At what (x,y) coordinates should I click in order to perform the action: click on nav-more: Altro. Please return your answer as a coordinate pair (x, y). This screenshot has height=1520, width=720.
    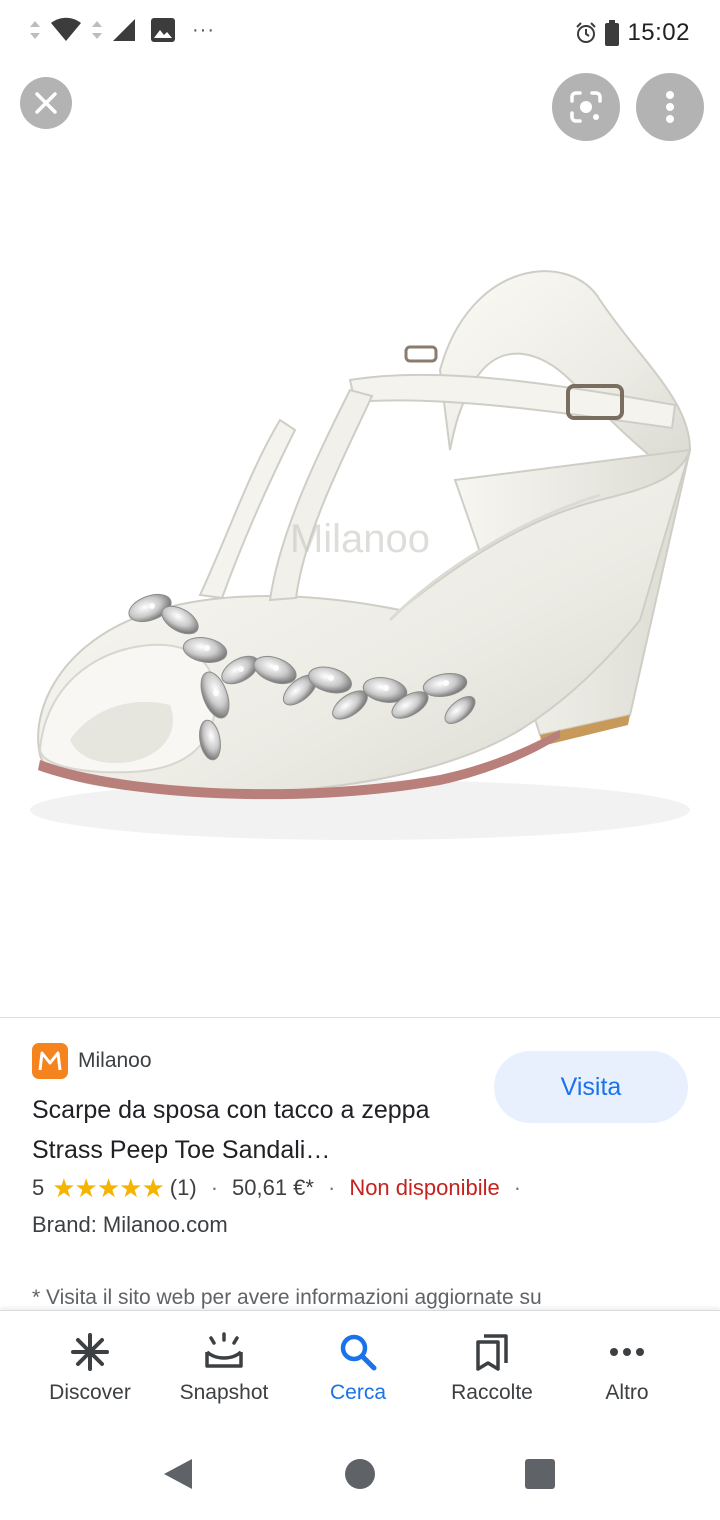
    Looking at the image, I should click on (627, 1369).